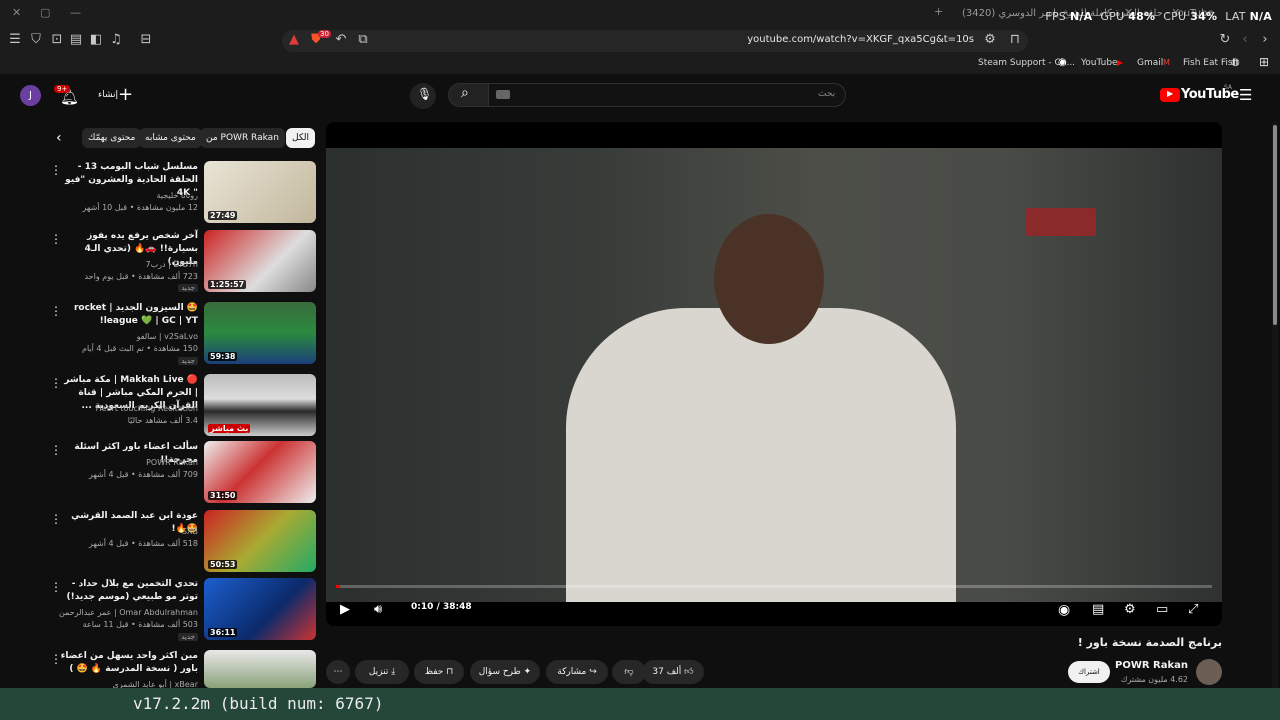 The height and width of the screenshot is (720, 1280). Describe the element at coordinates (1149, 642) in the screenshot. I see `video-title-main: برنامج الصدمة نسخة باور !` at that location.